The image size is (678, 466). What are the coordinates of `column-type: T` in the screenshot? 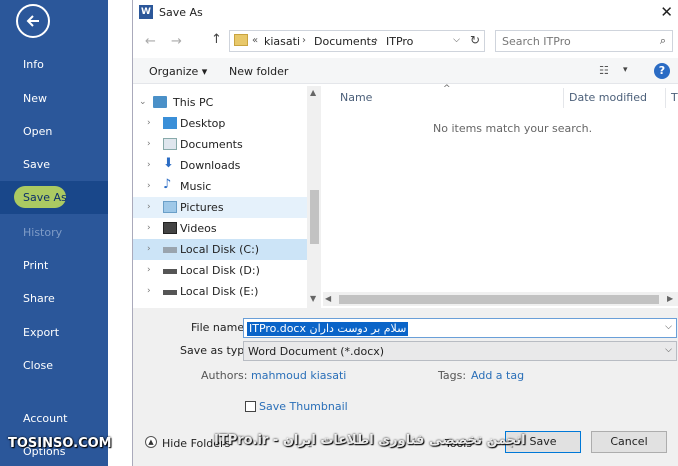 It's located at (674, 97).